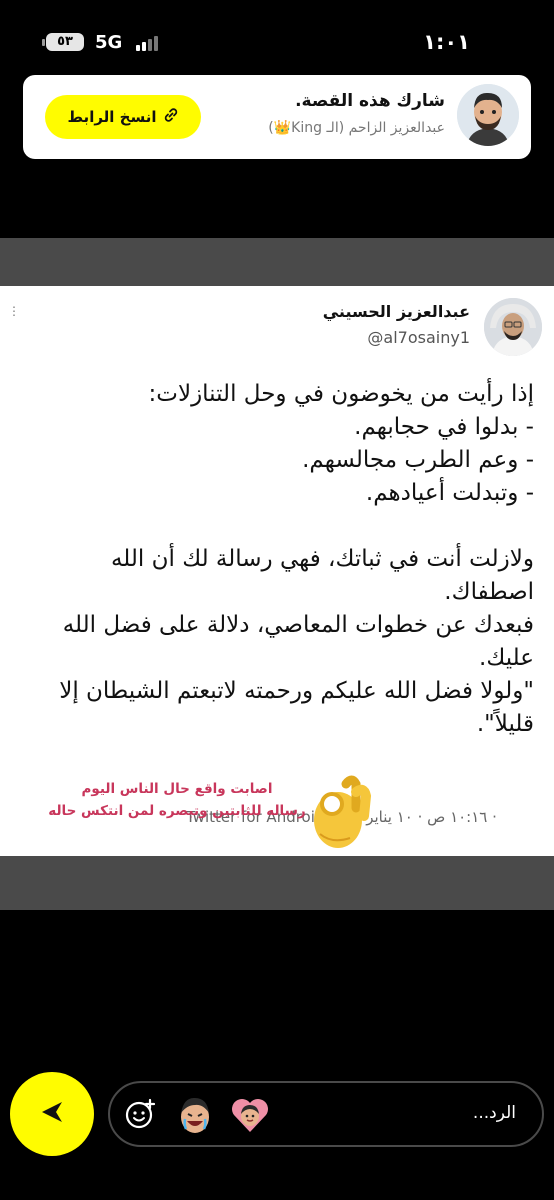  Describe the element at coordinates (418, 460) in the screenshot. I see `tweet-line: - وعم الطرب مجالسهم.` at that location.